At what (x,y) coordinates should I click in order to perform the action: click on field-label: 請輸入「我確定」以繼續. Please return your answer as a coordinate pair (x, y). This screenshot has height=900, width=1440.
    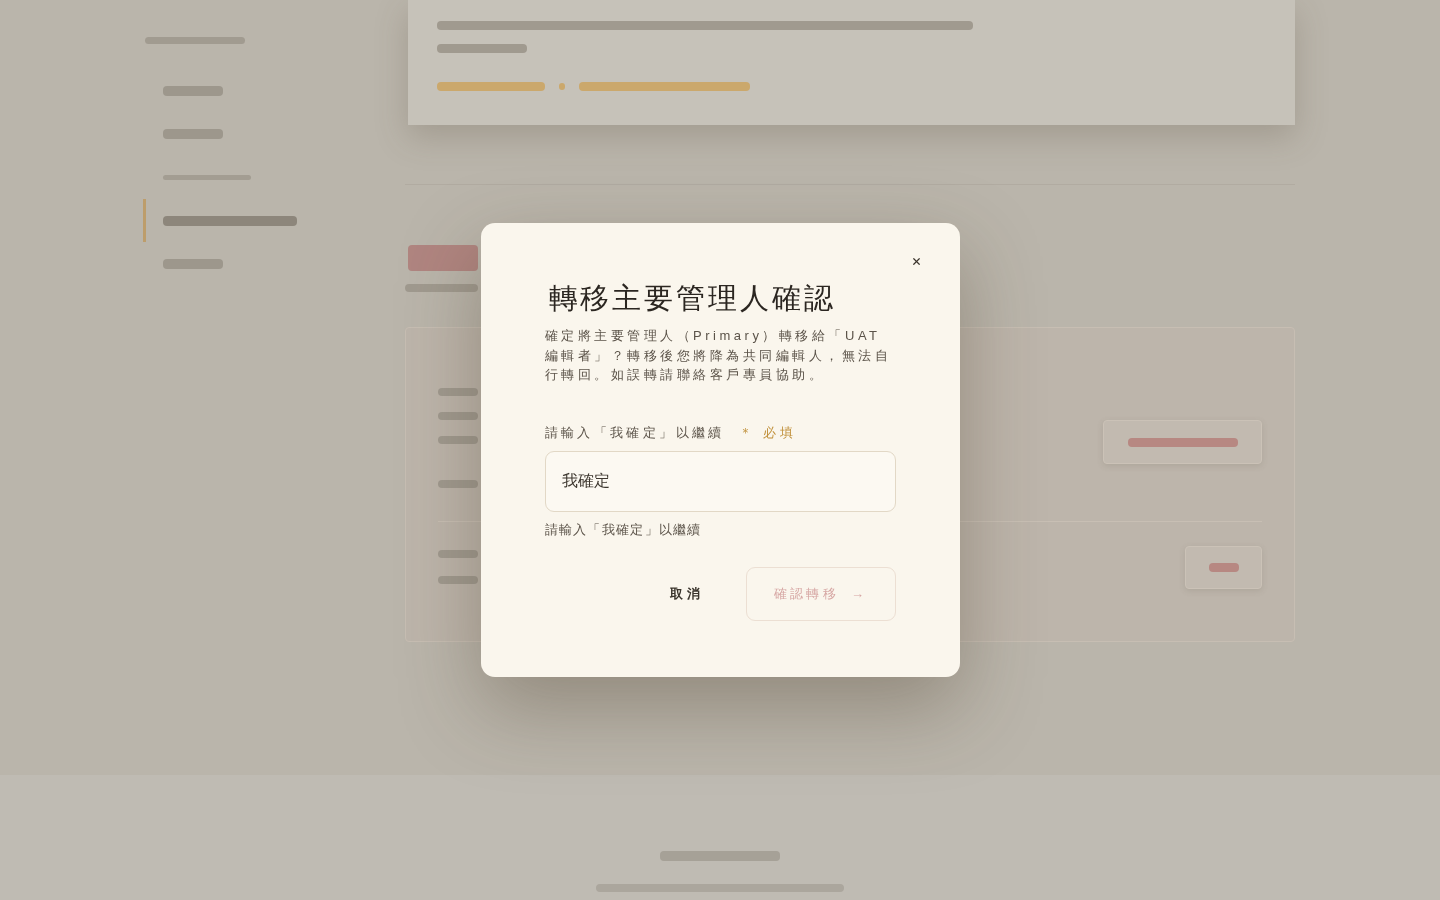
    Looking at the image, I should click on (634, 432).